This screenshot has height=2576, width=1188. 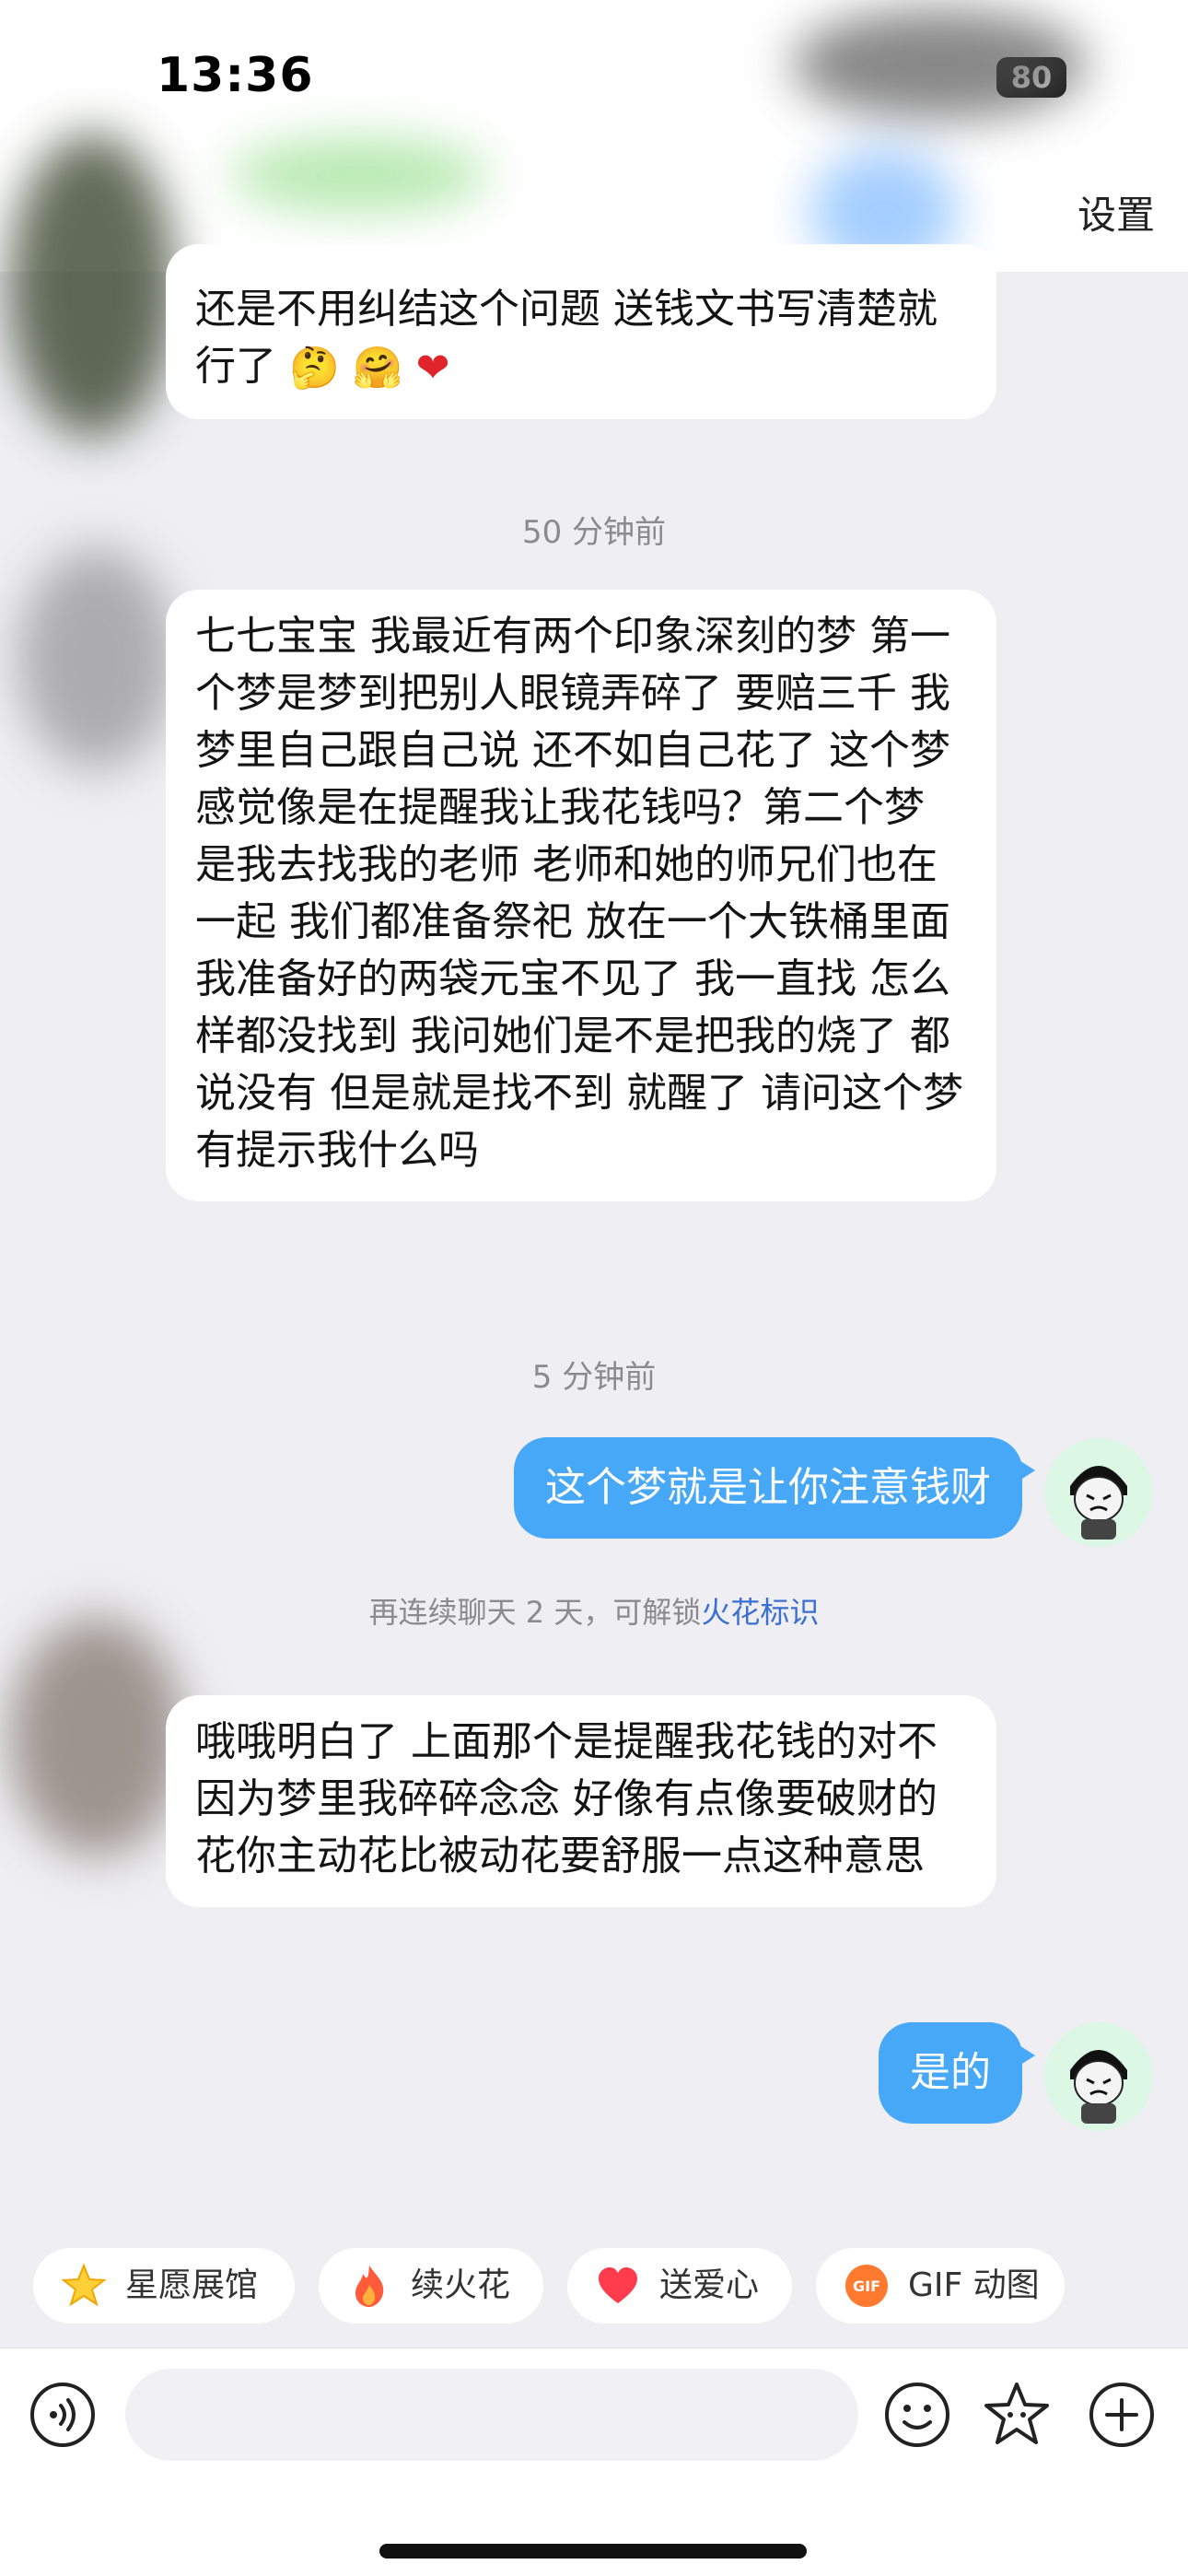 I want to click on chip-star-gallery: 星愿展馆, so click(x=164, y=2286).